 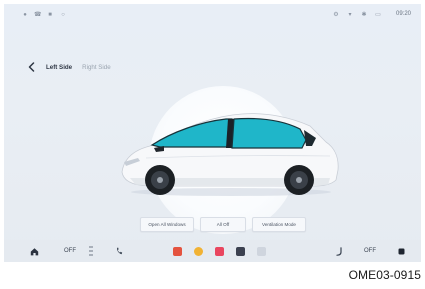 I want to click on gallery-app-icon, so click(x=177, y=251).